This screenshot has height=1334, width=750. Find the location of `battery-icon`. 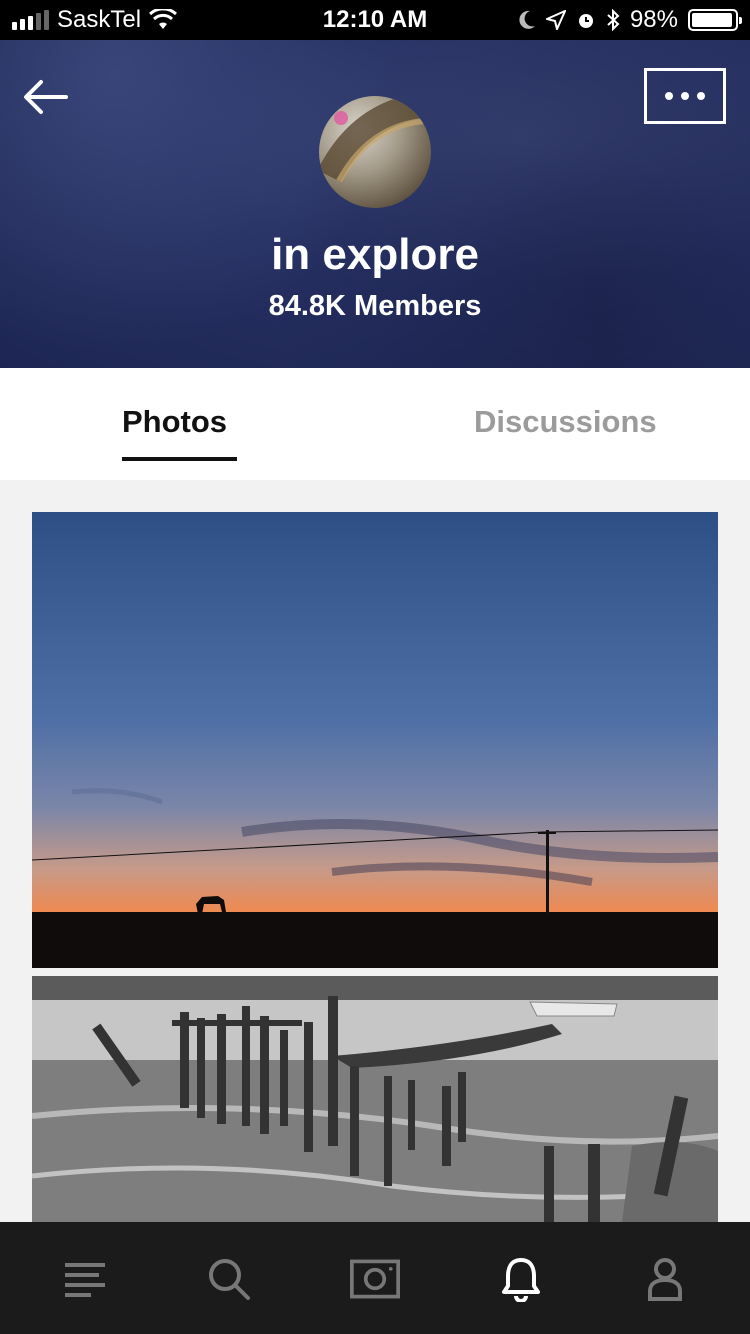

battery-icon is located at coordinates (715, 20).